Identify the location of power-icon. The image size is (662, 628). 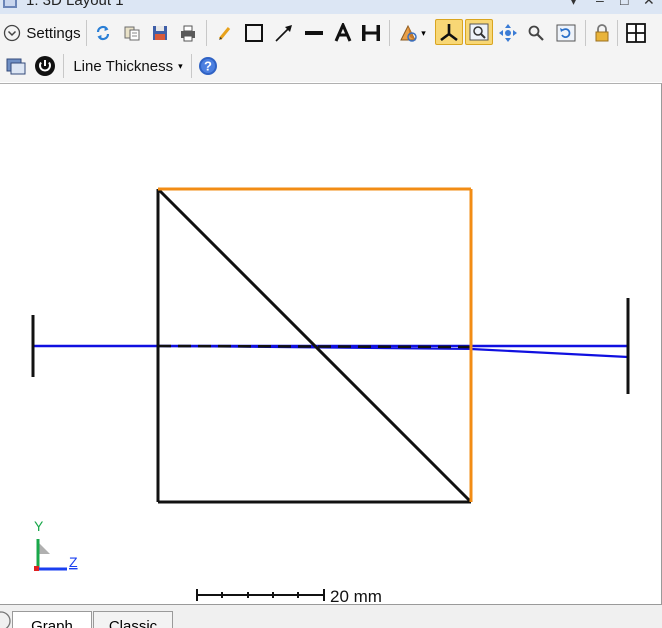
(45, 66).